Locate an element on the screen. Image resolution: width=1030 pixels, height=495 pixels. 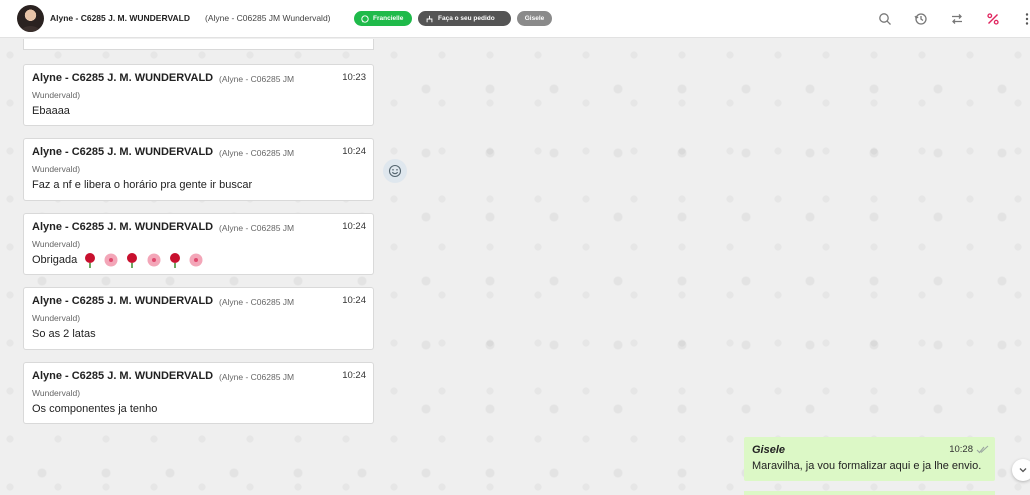
message-text: Os componentes ja tenho is located at coordinates (95, 409).